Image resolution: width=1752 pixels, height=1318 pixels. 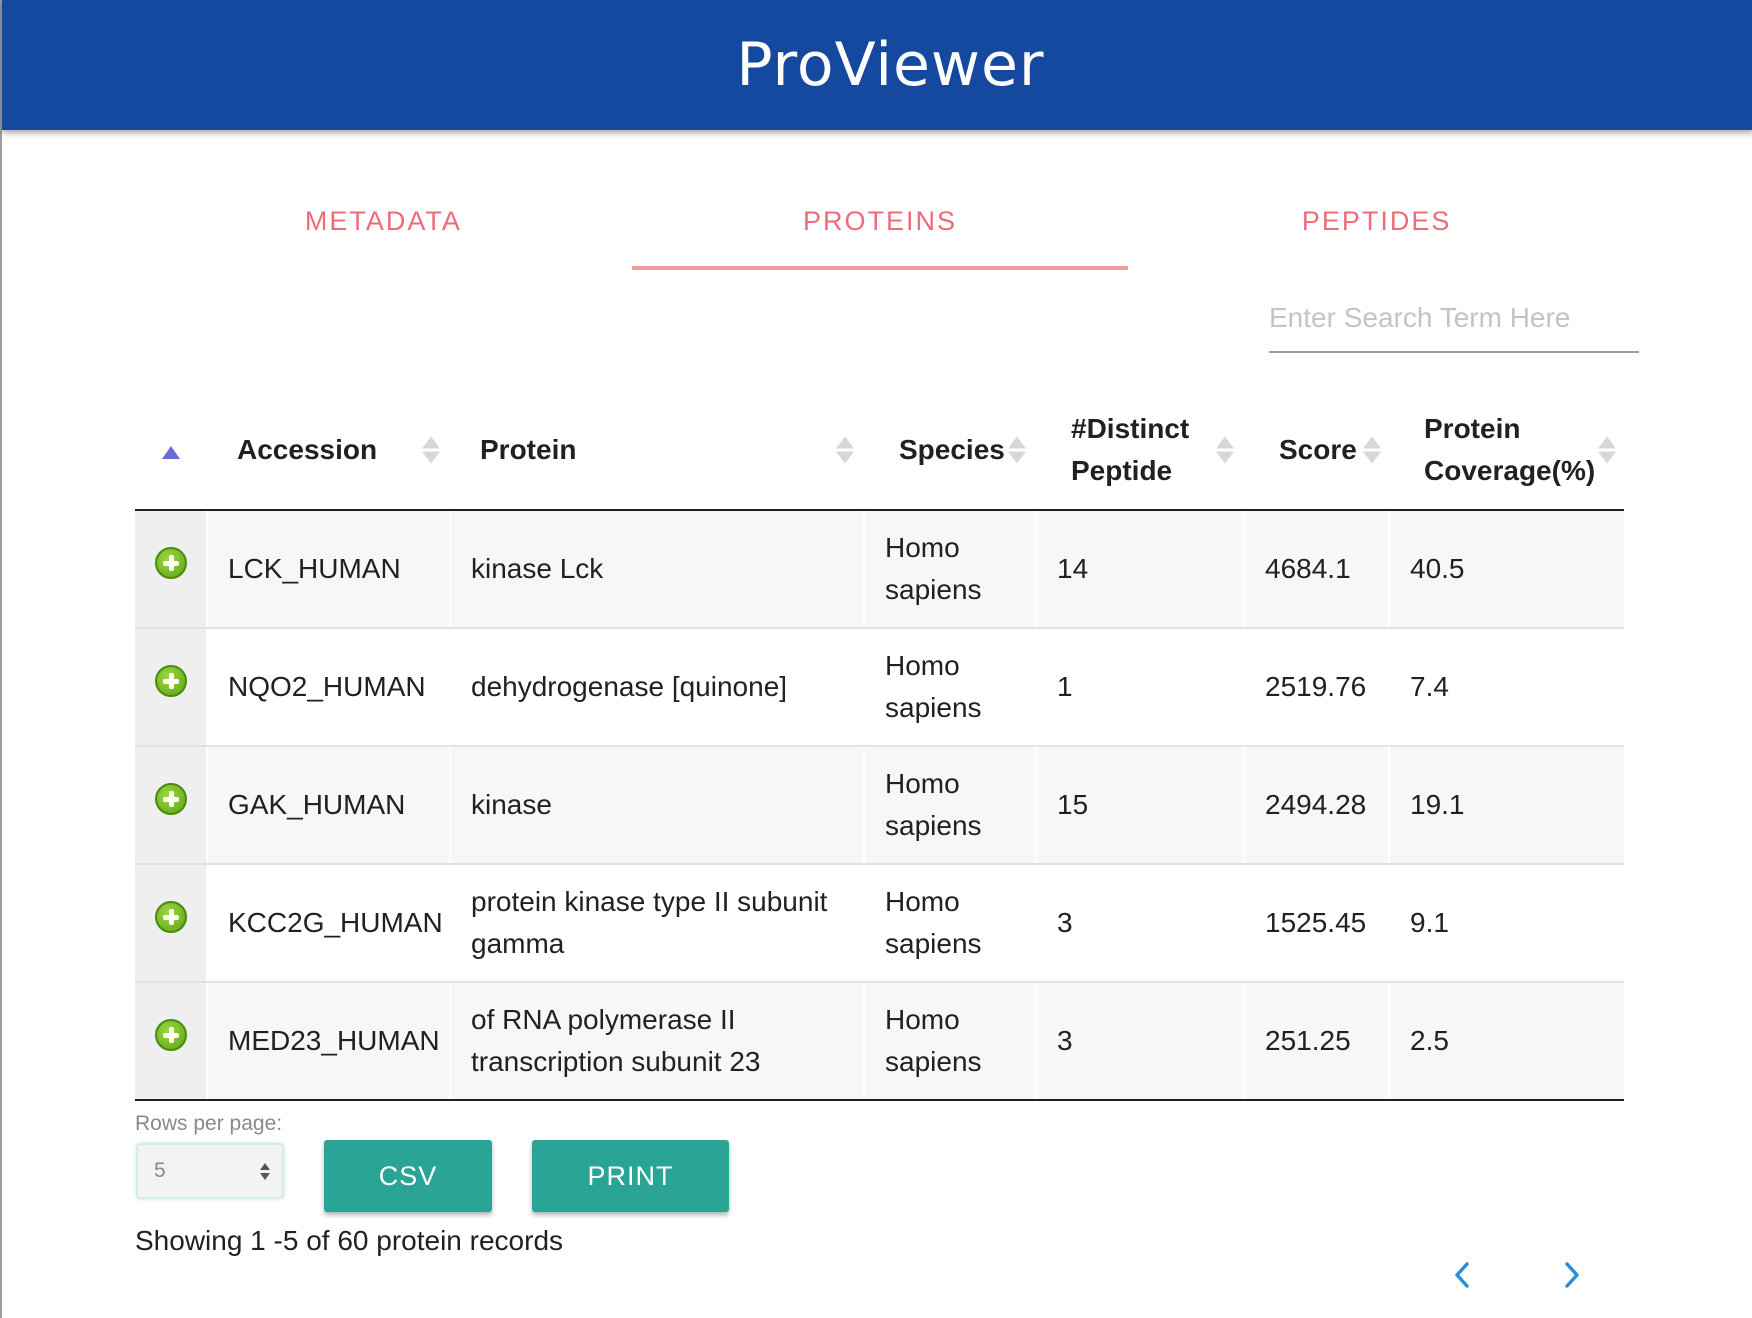 I want to click on sort-ascending-icon, so click(x=171, y=452).